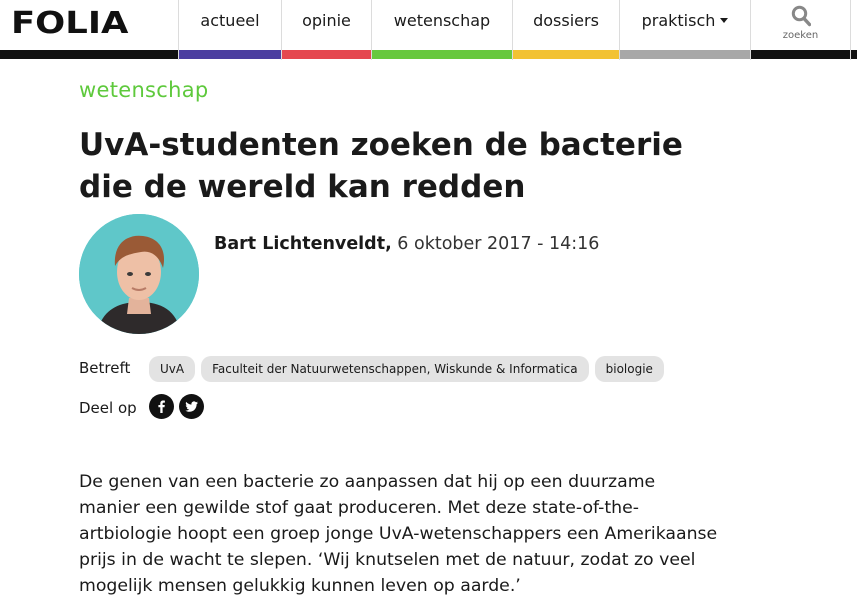 The width and height of the screenshot is (857, 612). I want to click on nav-item-label: dossiers, so click(566, 20).